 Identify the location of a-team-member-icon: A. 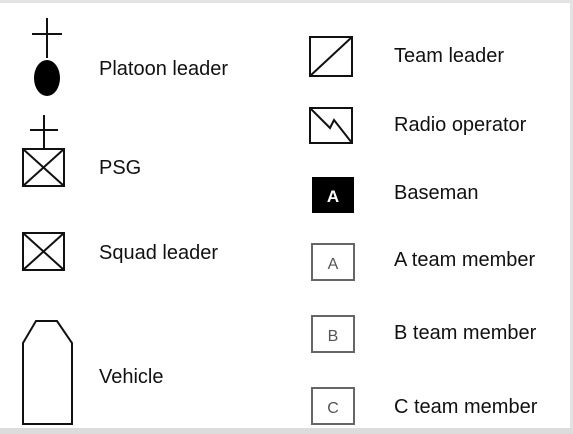
(333, 262).